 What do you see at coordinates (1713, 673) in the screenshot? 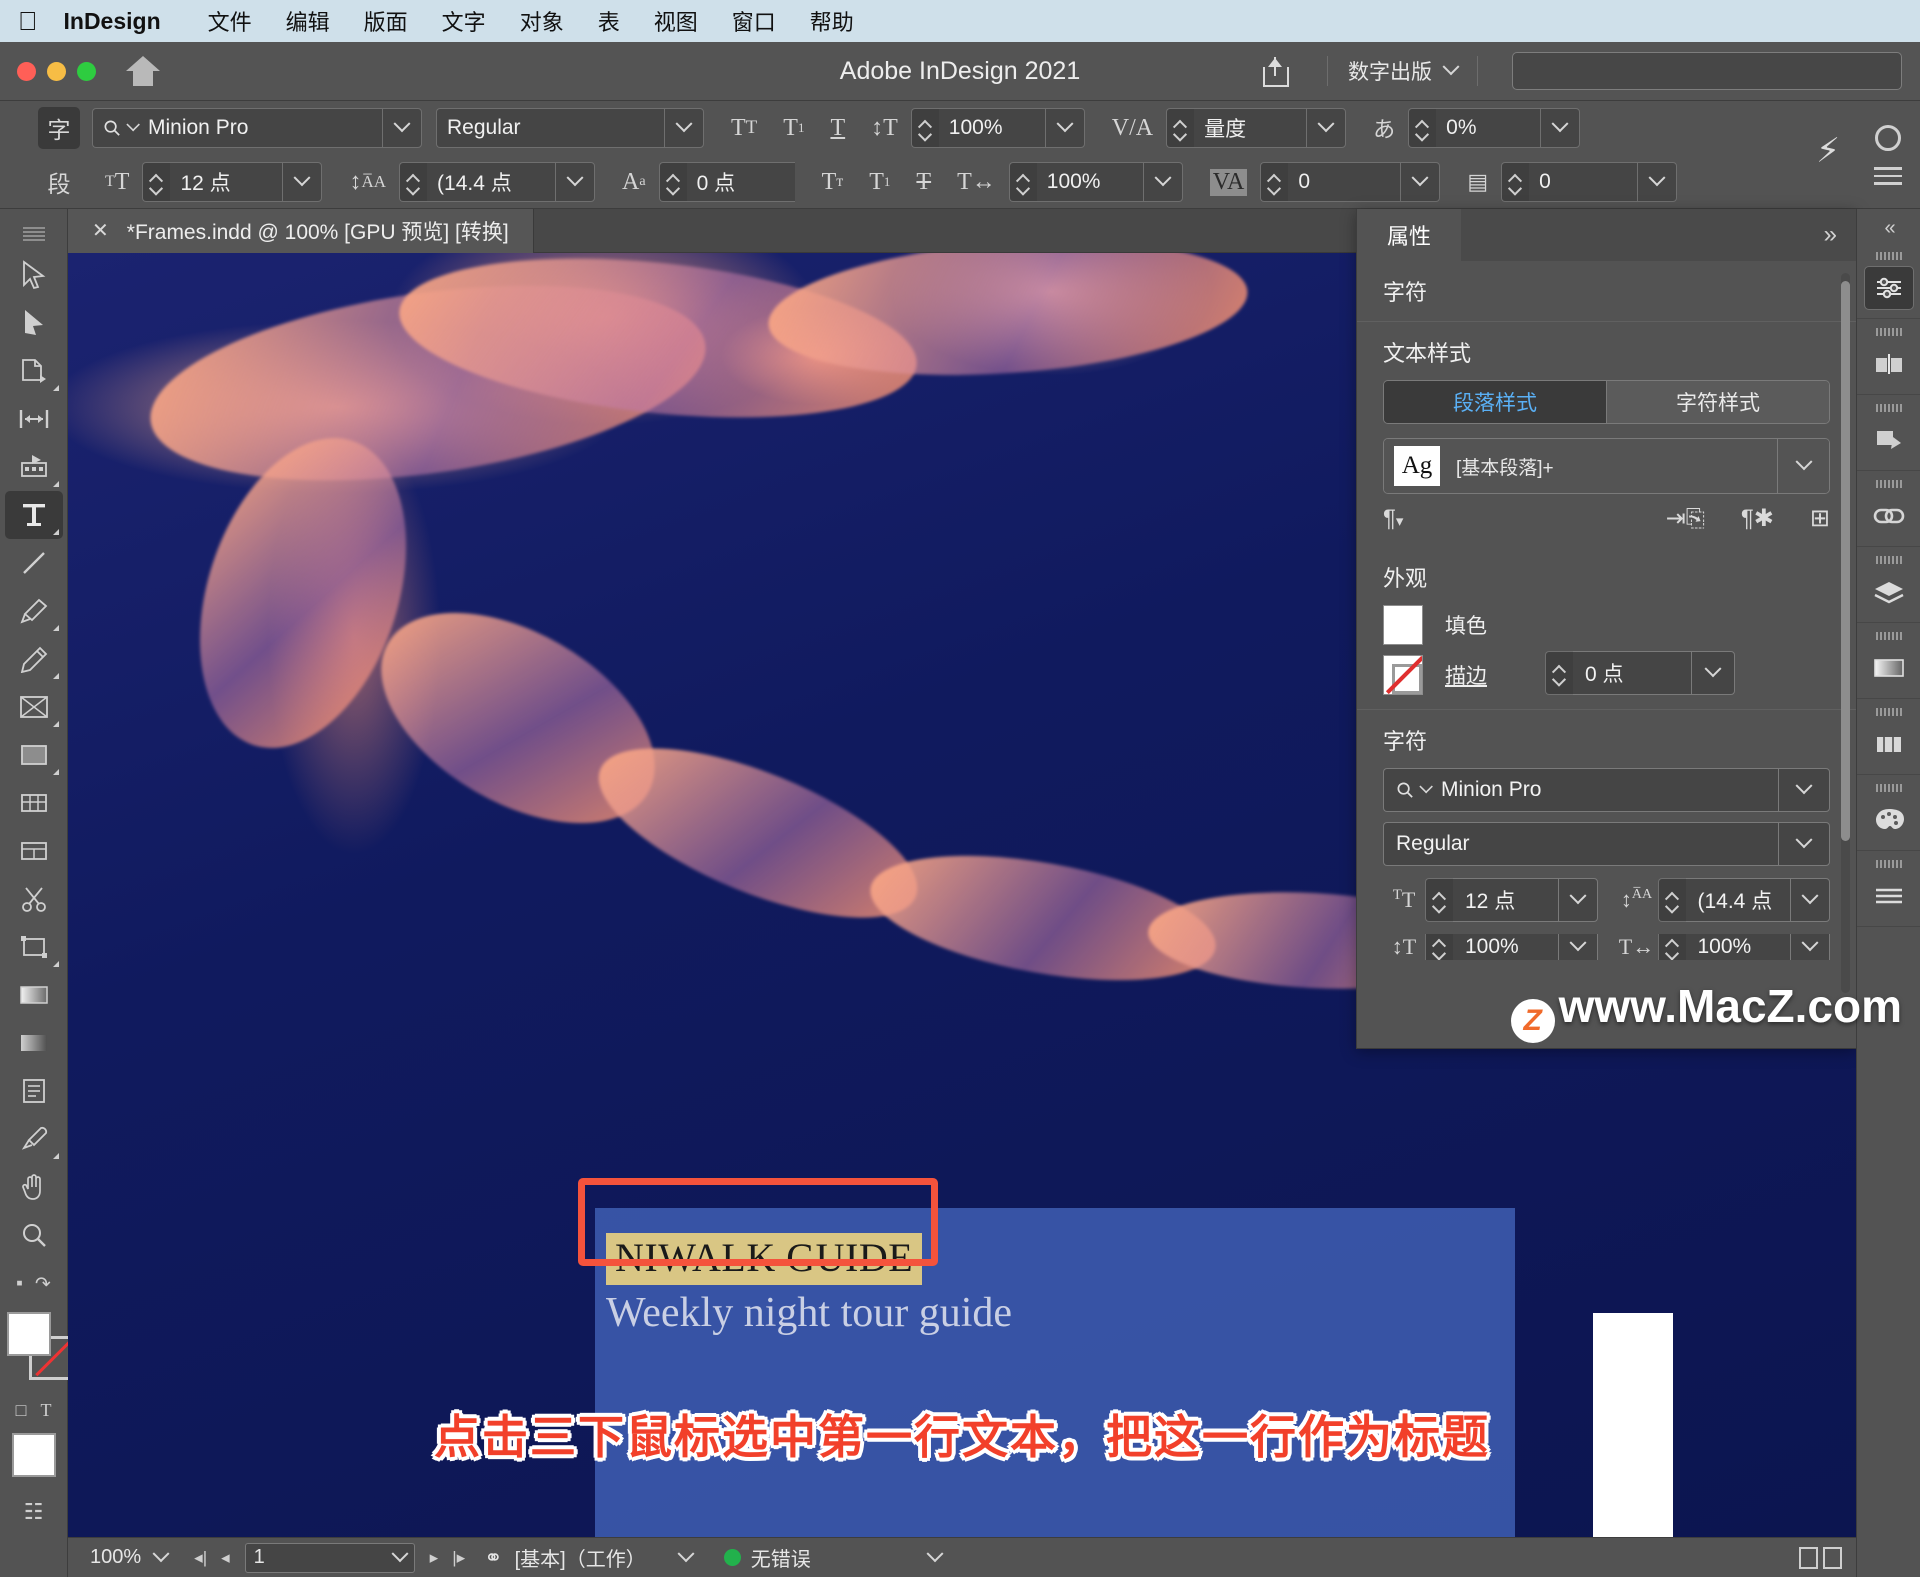
I see `stroke-weight-dropdown` at bounding box center [1713, 673].